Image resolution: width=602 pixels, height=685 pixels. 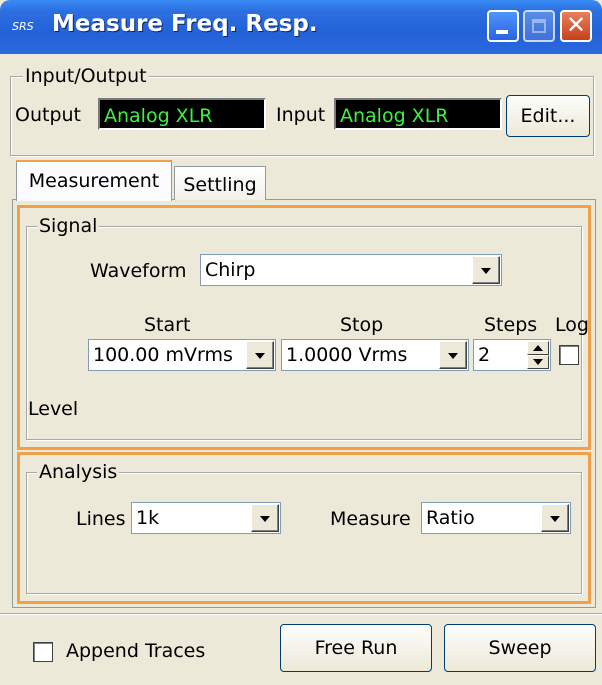 What do you see at coordinates (370, 519) in the screenshot?
I see `measure-label: Measure` at bounding box center [370, 519].